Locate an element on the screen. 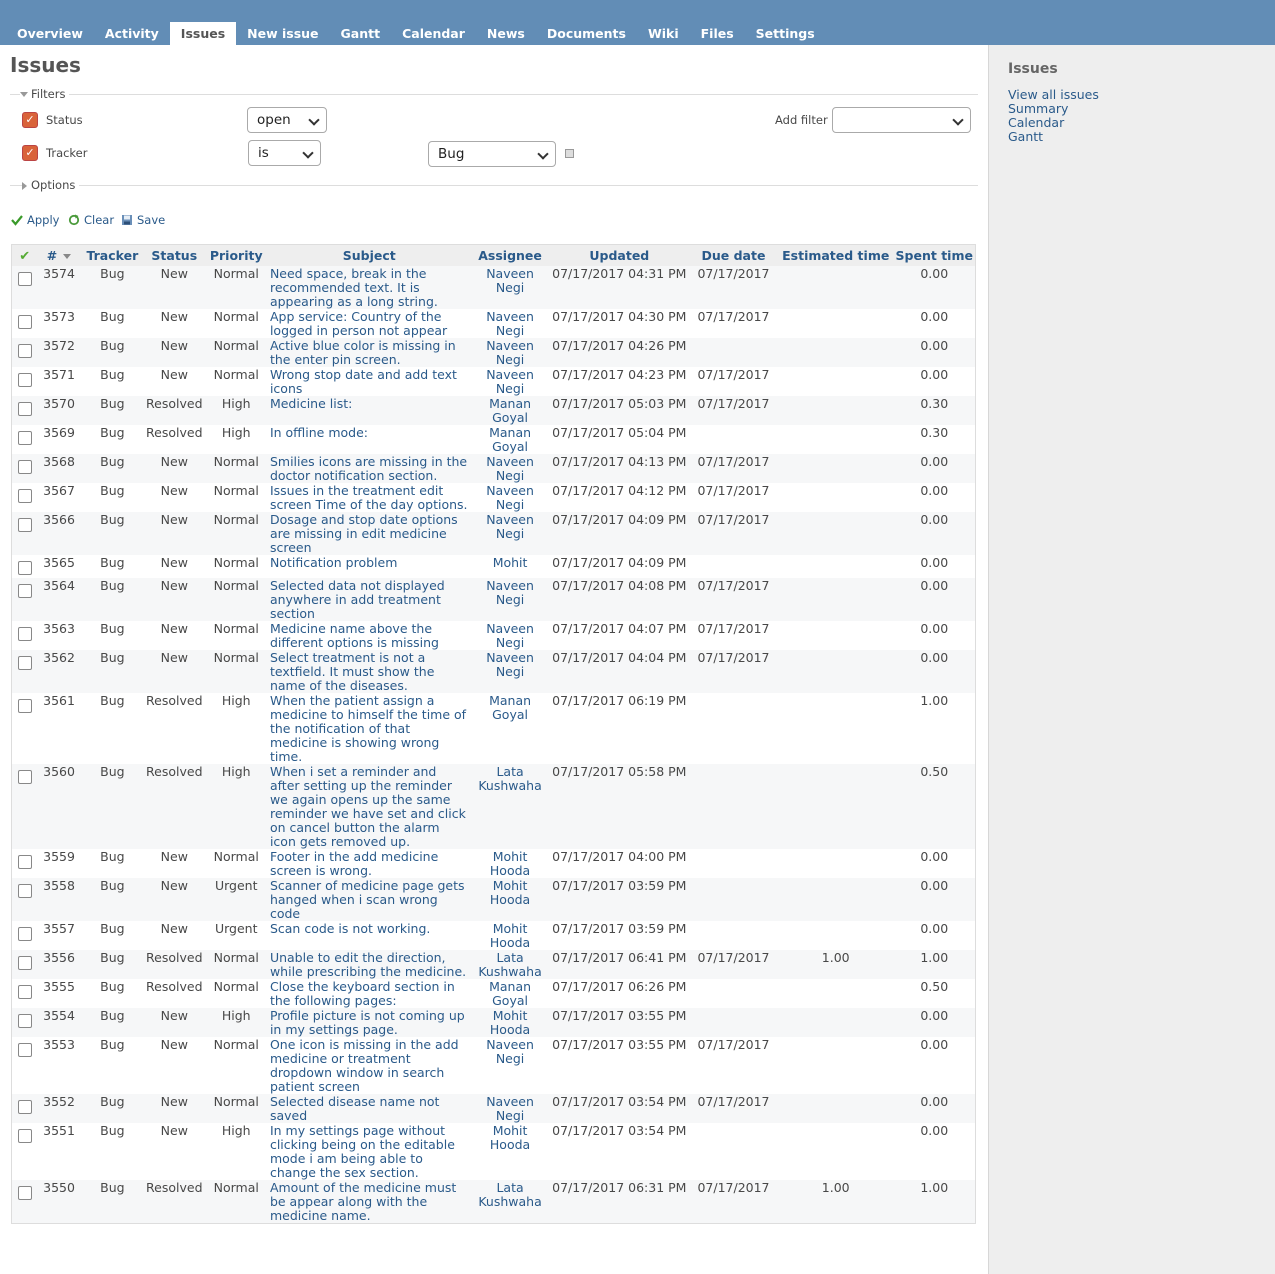 This screenshot has width=1275, height=1274. options-legend: Options is located at coordinates (51, 185).